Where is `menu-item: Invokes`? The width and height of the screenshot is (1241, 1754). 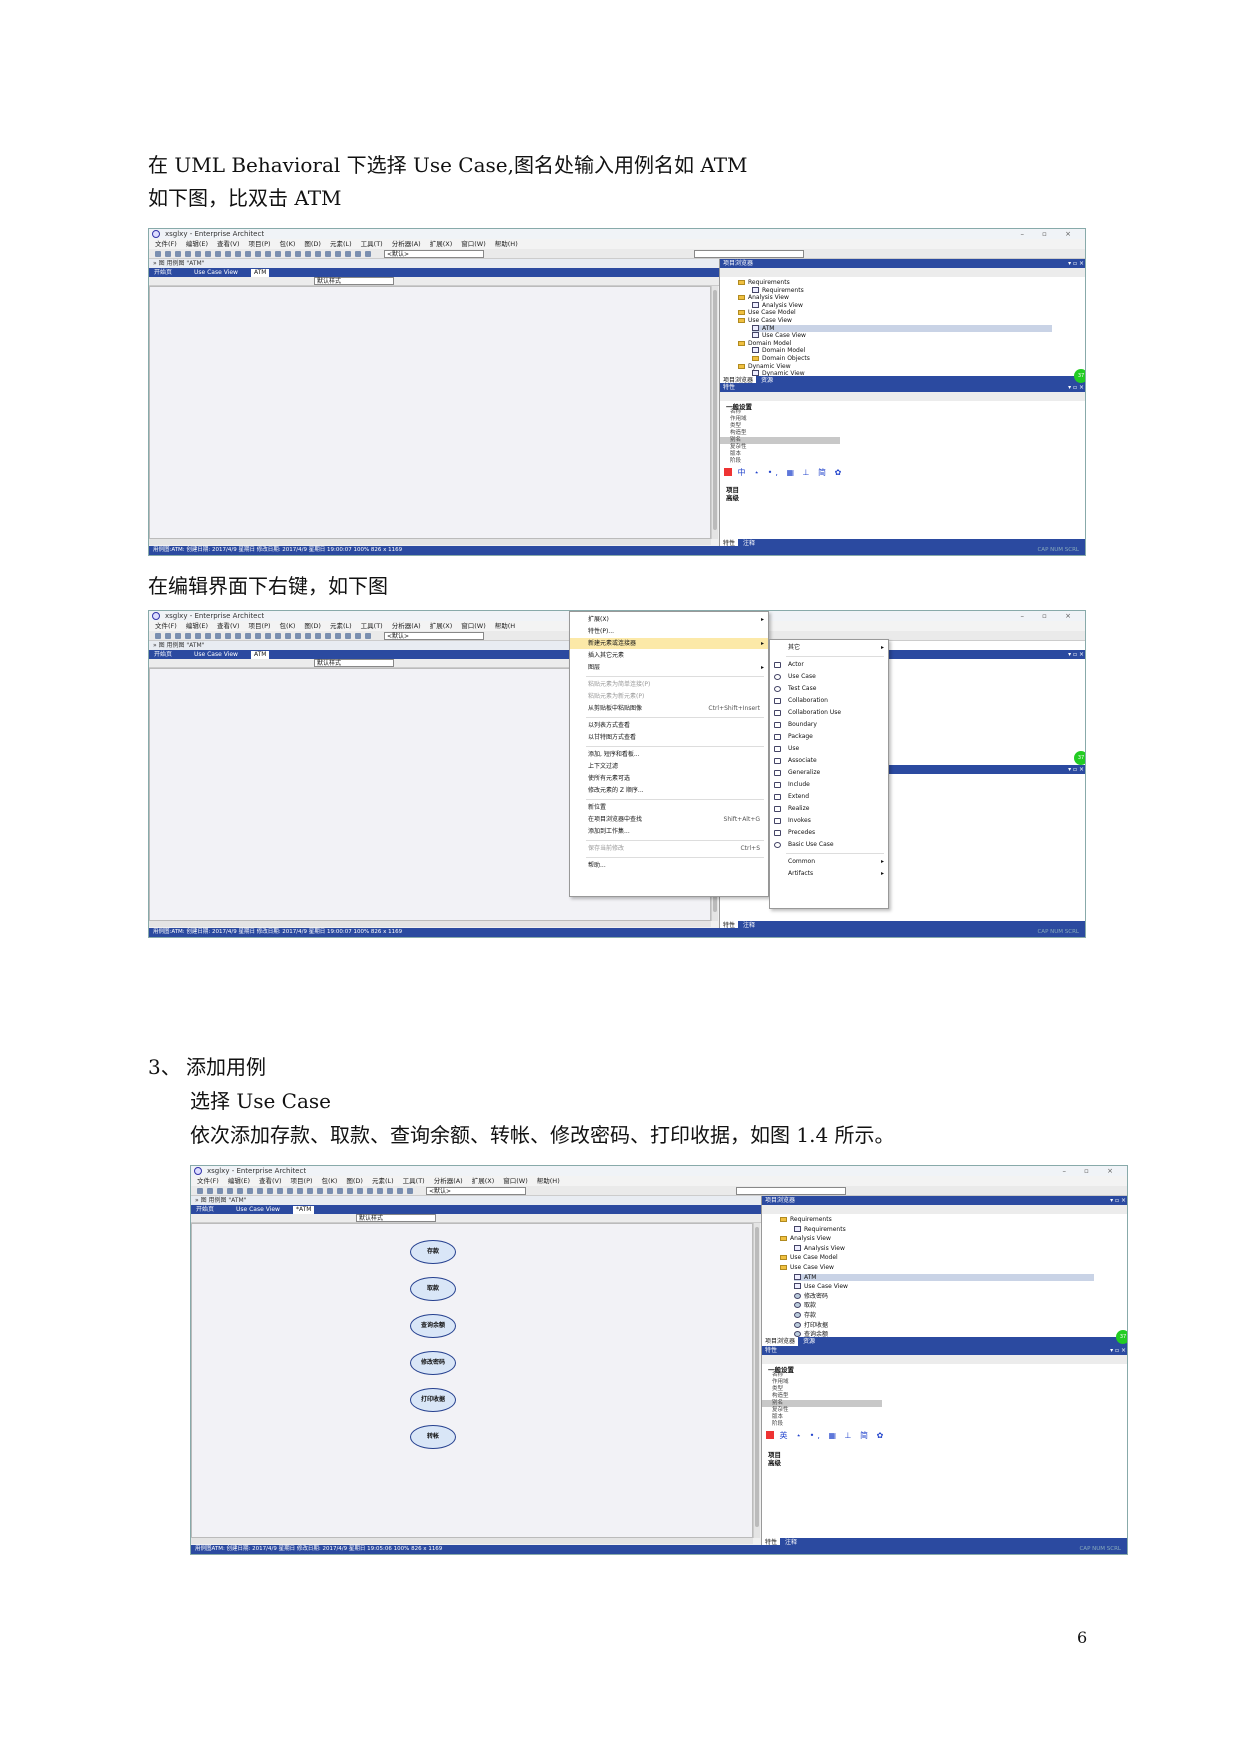 menu-item: Invokes is located at coordinates (829, 820).